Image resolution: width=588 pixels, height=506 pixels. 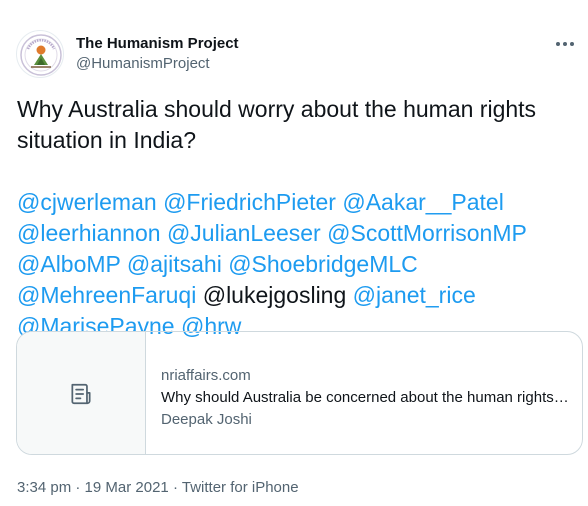 I want to click on mention-link: @Aakar__Patel, so click(x=422, y=202).